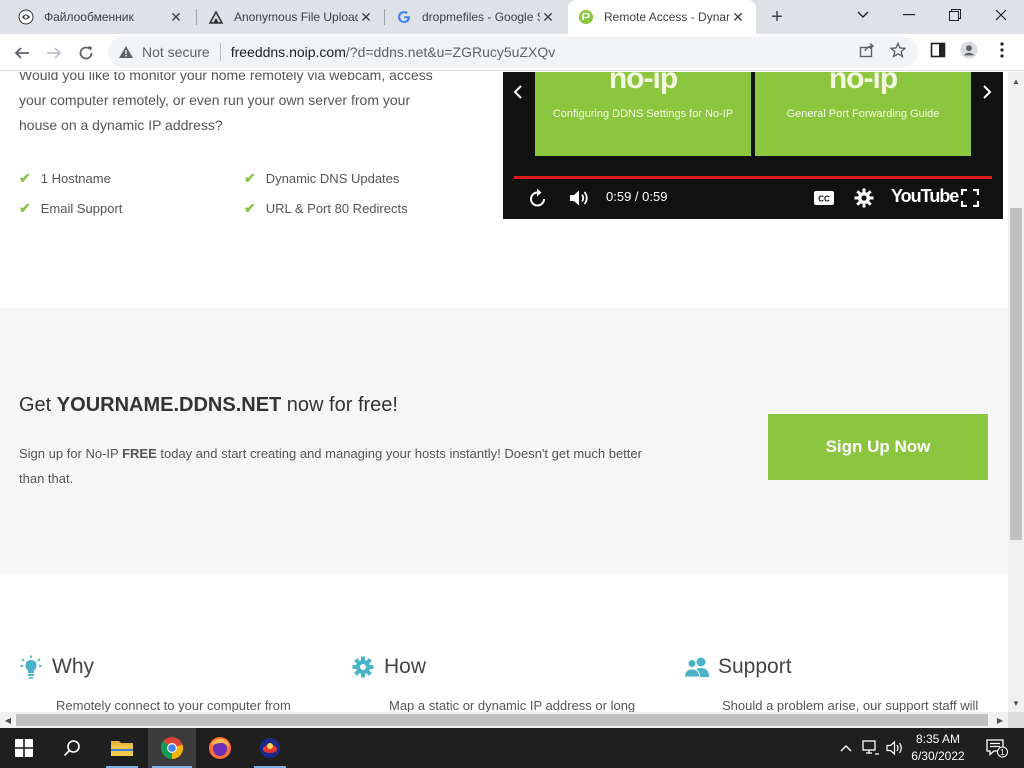 This screenshot has height=768, width=1024. What do you see at coordinates (73, 666) in the screenshot?
I see `why-title: Why` at bounding box center [73, 666].